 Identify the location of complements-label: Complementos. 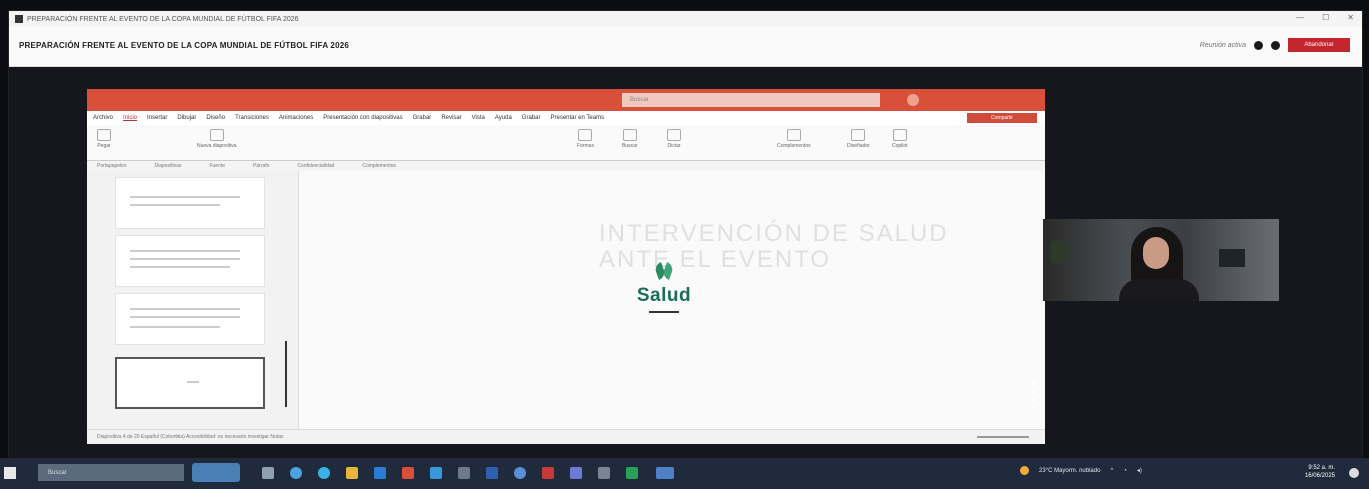
(794, 146).